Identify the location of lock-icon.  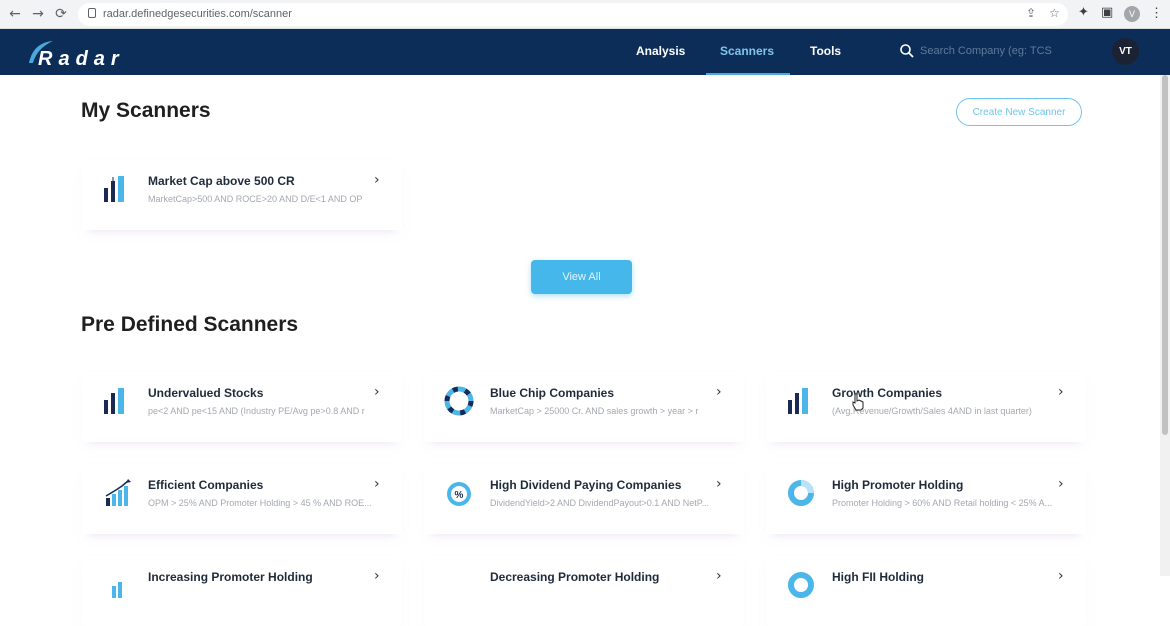
(92, 13).